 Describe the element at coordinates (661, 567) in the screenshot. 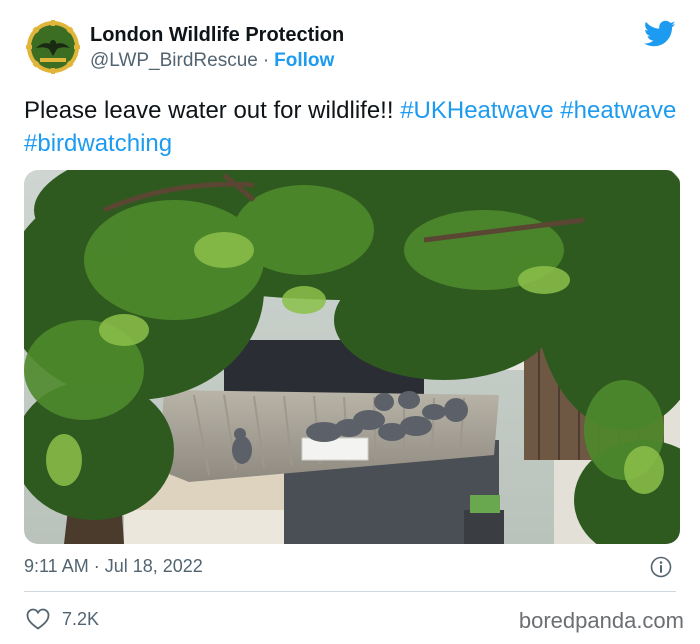

I see `info-icon` at that location.